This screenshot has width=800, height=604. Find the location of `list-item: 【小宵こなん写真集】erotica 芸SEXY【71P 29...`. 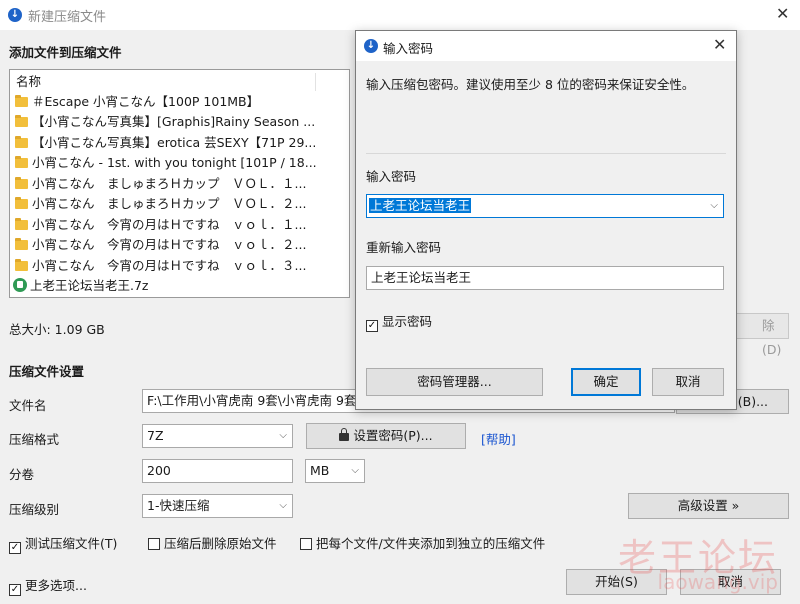

list-item: 【小宵こなん写真集】erotica 芸SEXY【71P 29... is located at coordinates (165, 143).